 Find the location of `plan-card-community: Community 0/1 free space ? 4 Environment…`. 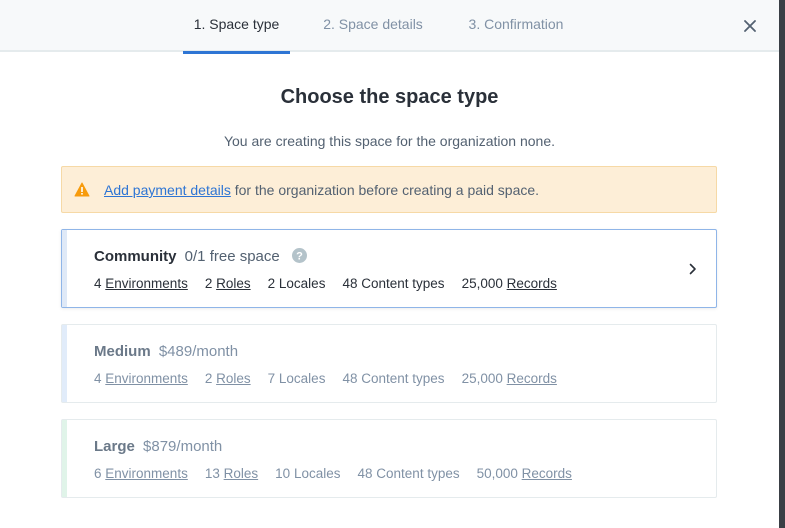

plan-card-community: Community 0/1 free space ? 4 Environment… is located at coordinates (389, 268).